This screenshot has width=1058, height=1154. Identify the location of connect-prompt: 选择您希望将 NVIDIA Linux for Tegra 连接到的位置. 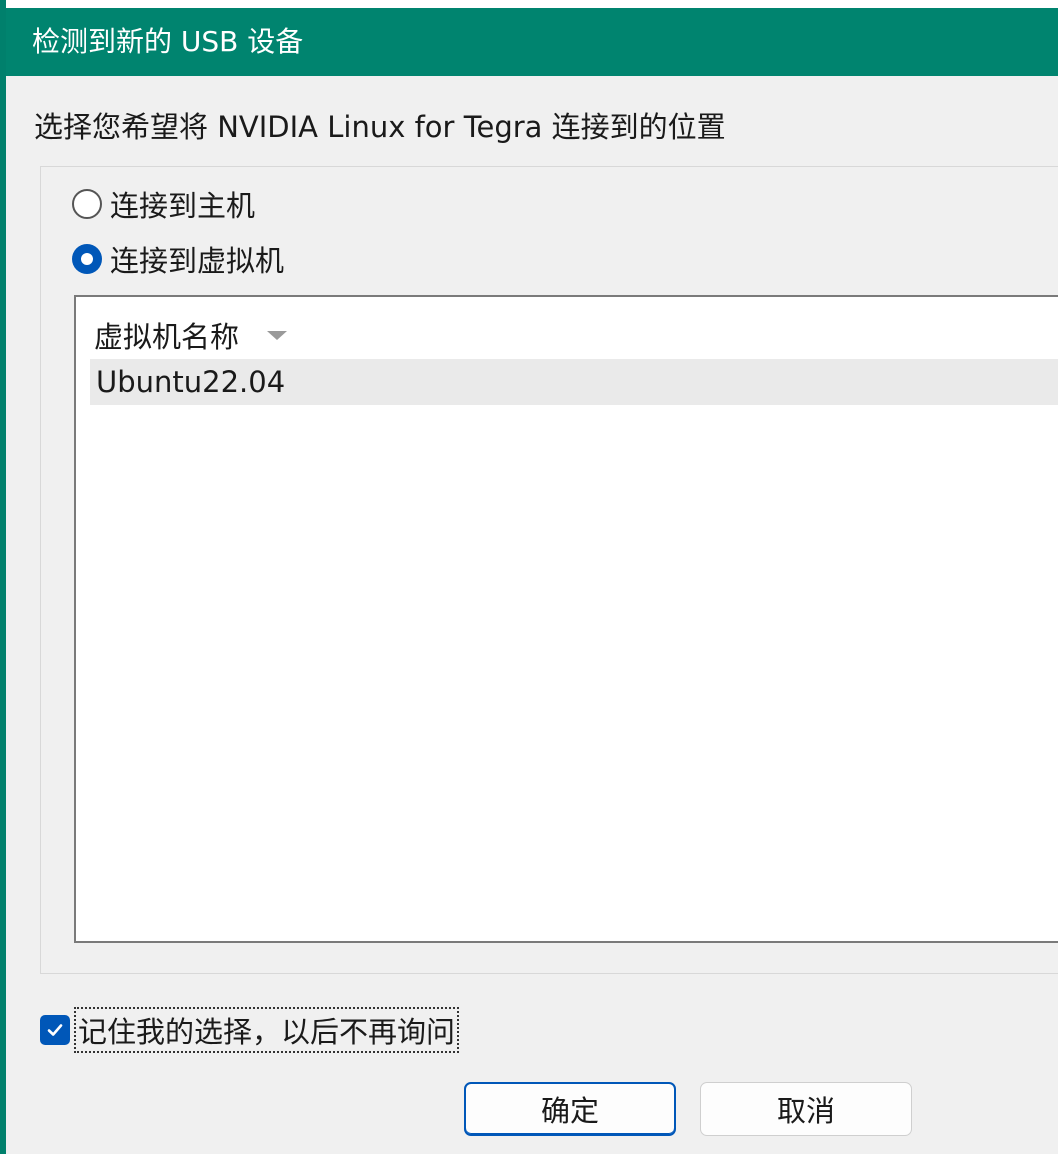
(380, 127).